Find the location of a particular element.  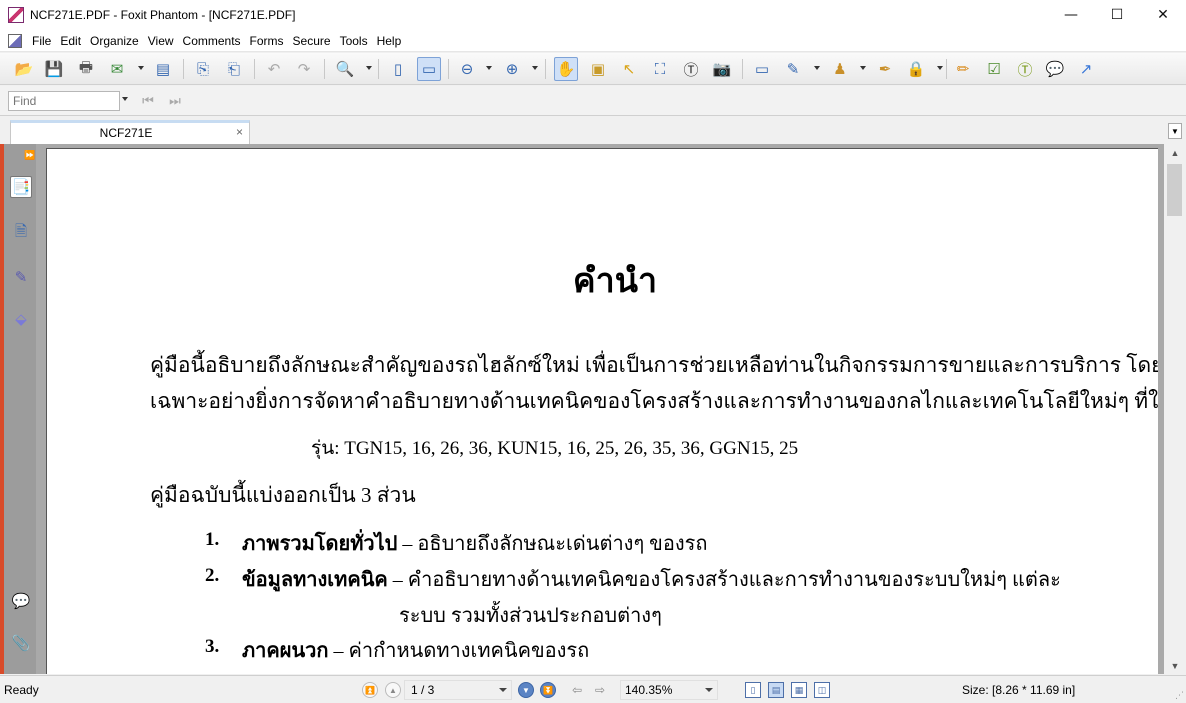

menu-view: View is located at coordinates (163, 41).